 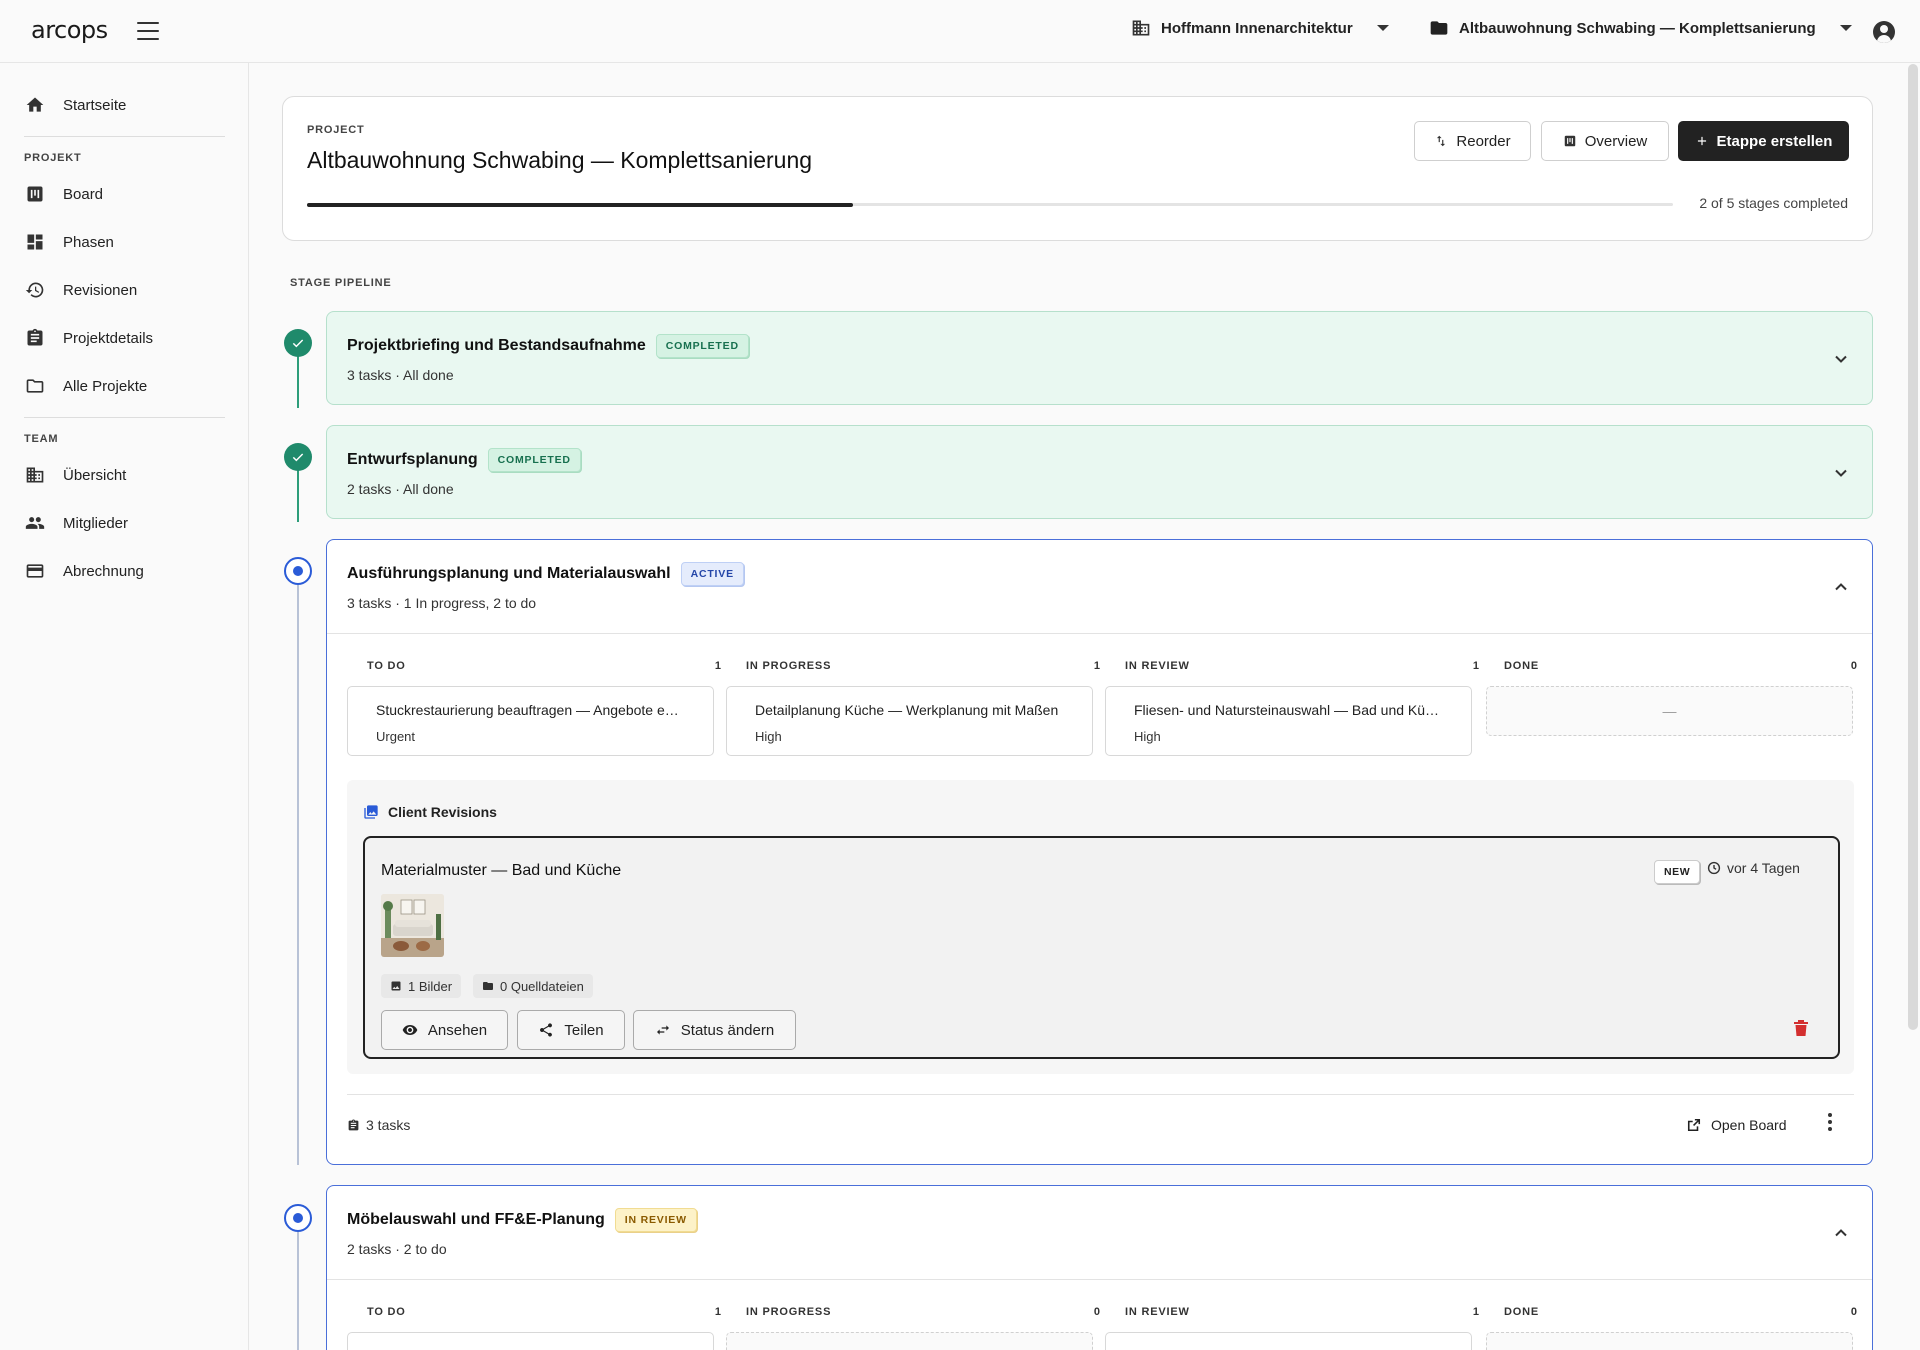 I want to click on stage-task-count-text: 3 tasks, so click(x=388, y=1125).